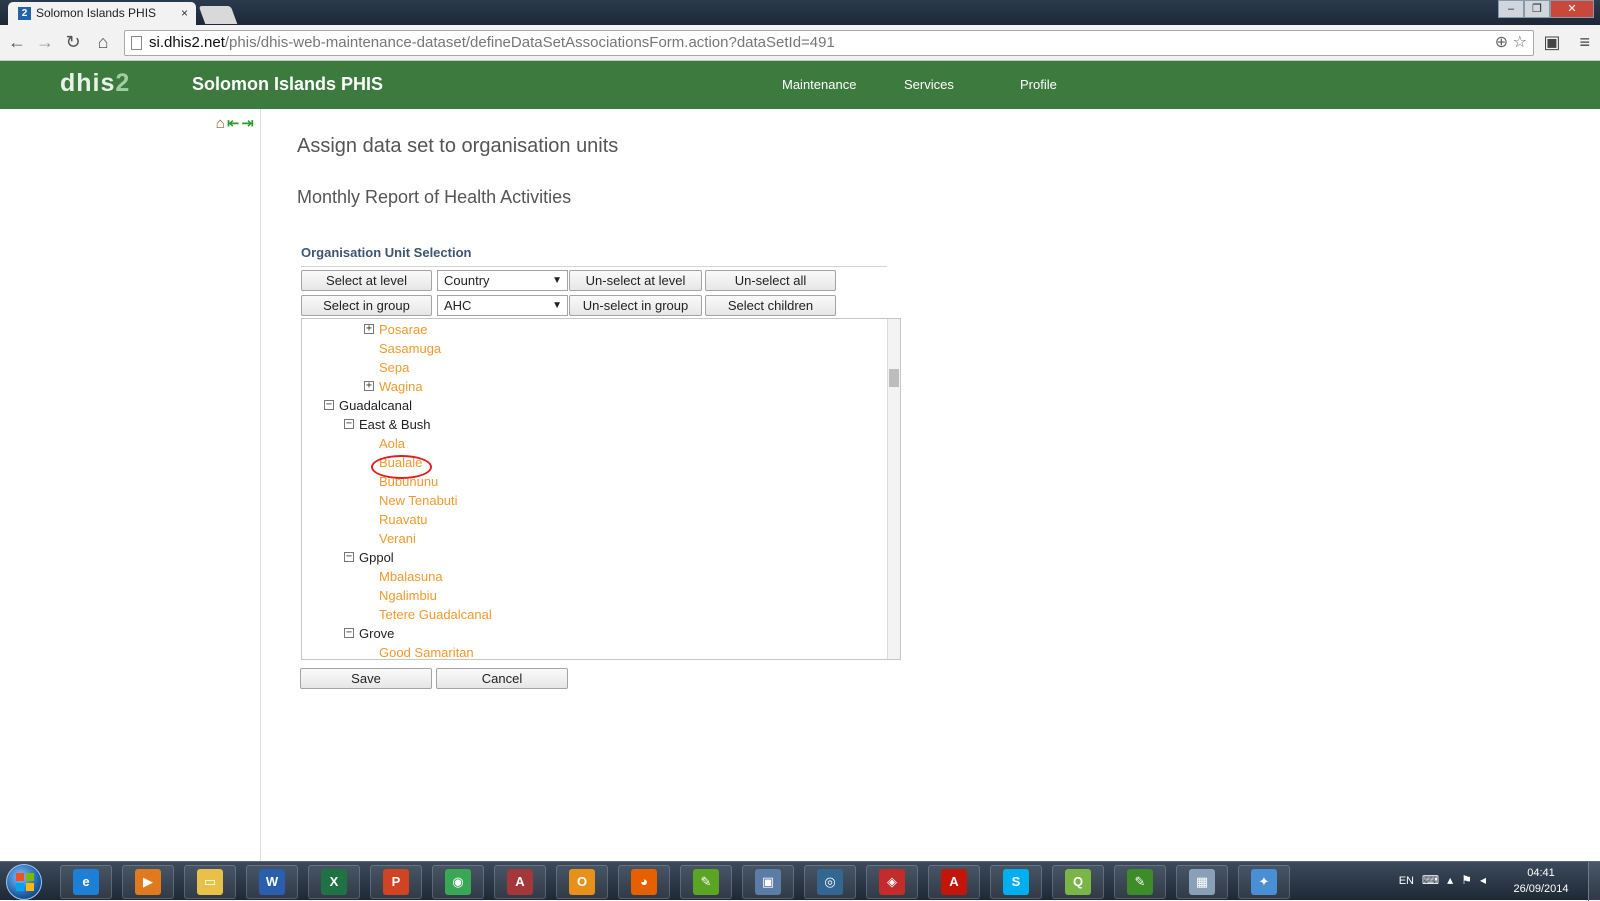  What do you see at coordinates (1406, 881) in the screenshot?
I see `language-indicator: EN` at bounding box center [1406, 881].